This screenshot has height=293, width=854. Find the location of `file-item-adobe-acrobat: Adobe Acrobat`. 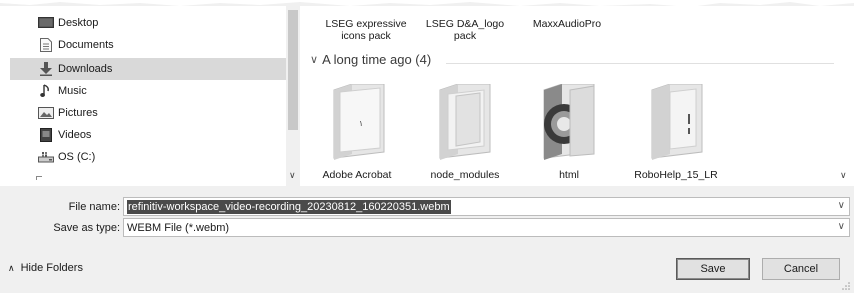

file-item-adobe-acrobat: Adobe Acrobat is located at coordinates (357, 175).